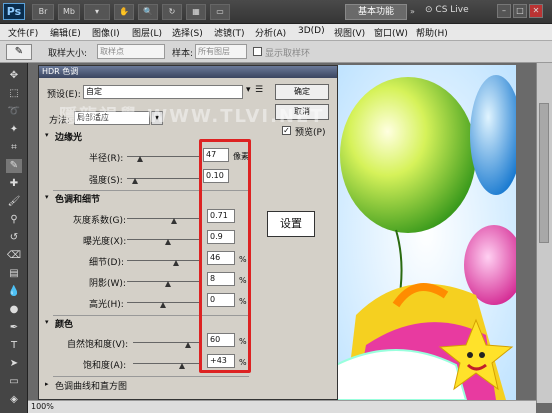 This screenshot has height=413, width=552. I want to click on shadow-slider-thumb, so click(168, 284).